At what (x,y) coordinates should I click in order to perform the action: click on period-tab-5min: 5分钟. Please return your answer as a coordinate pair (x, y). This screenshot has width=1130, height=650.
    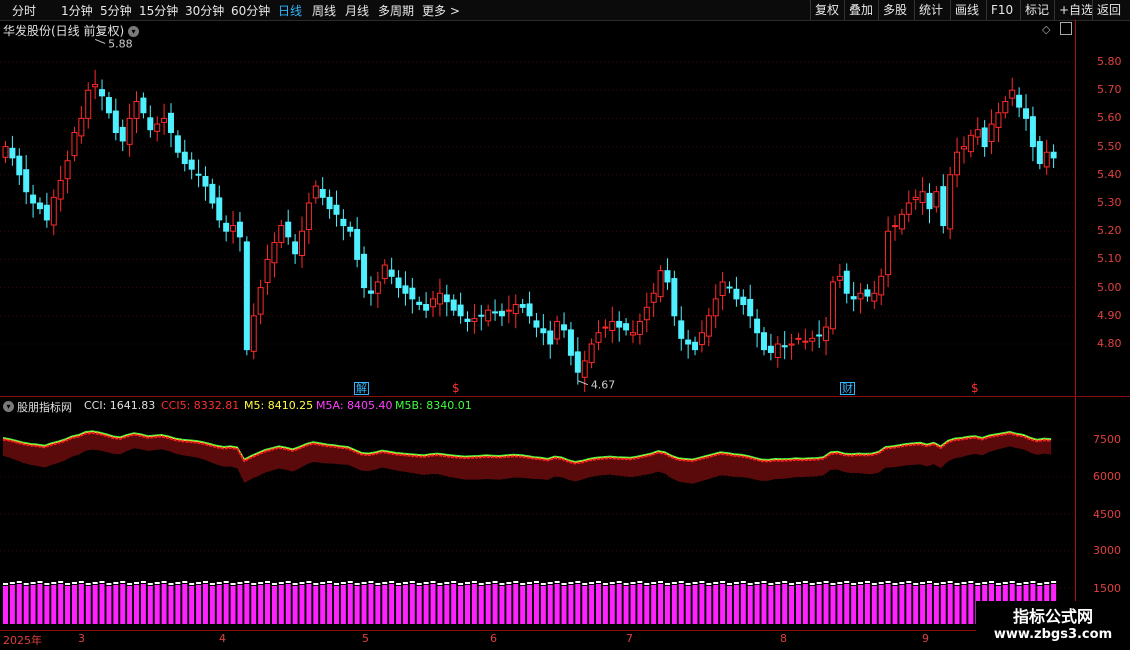
    Looking at the image, I should click on (116, 10).